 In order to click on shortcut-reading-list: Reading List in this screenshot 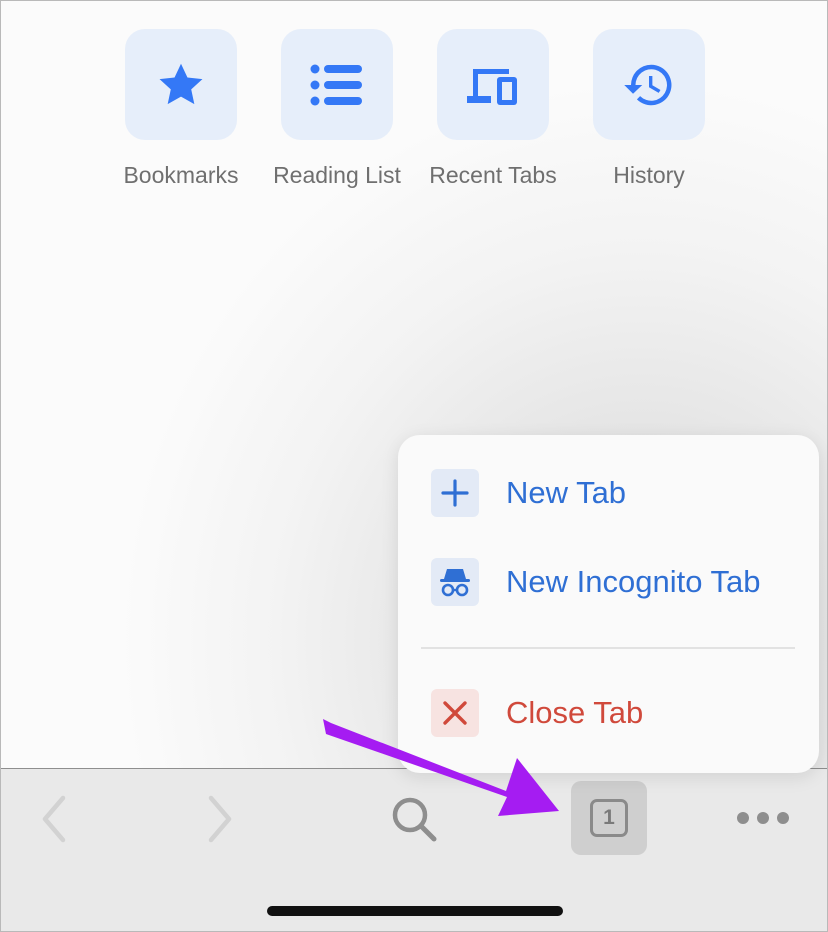, I will do `click(337, 109)`.